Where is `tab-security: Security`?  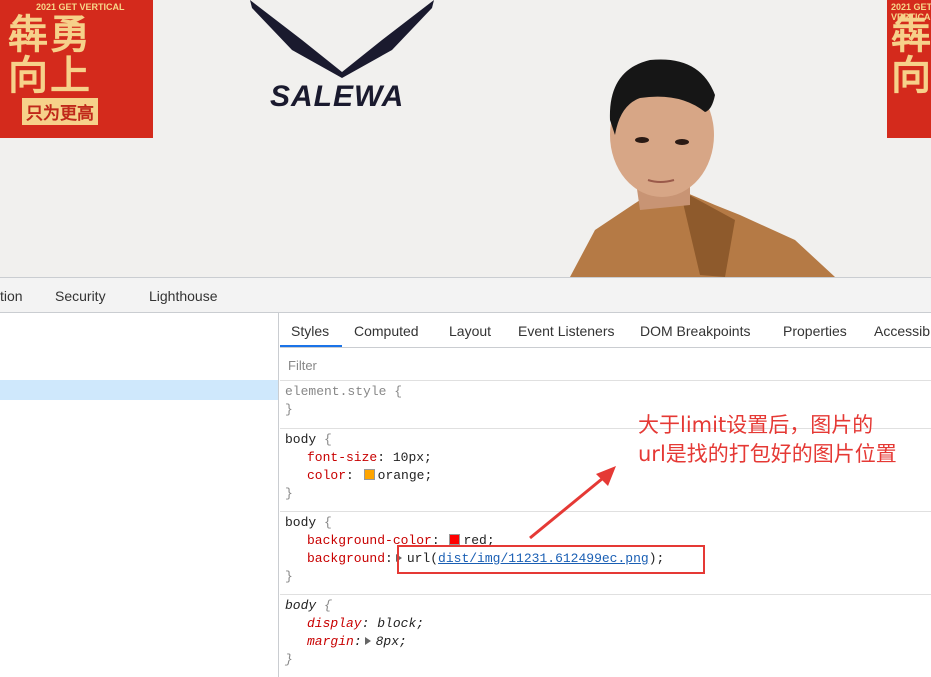 tab-security: Security is located at coordinates (80, 296).